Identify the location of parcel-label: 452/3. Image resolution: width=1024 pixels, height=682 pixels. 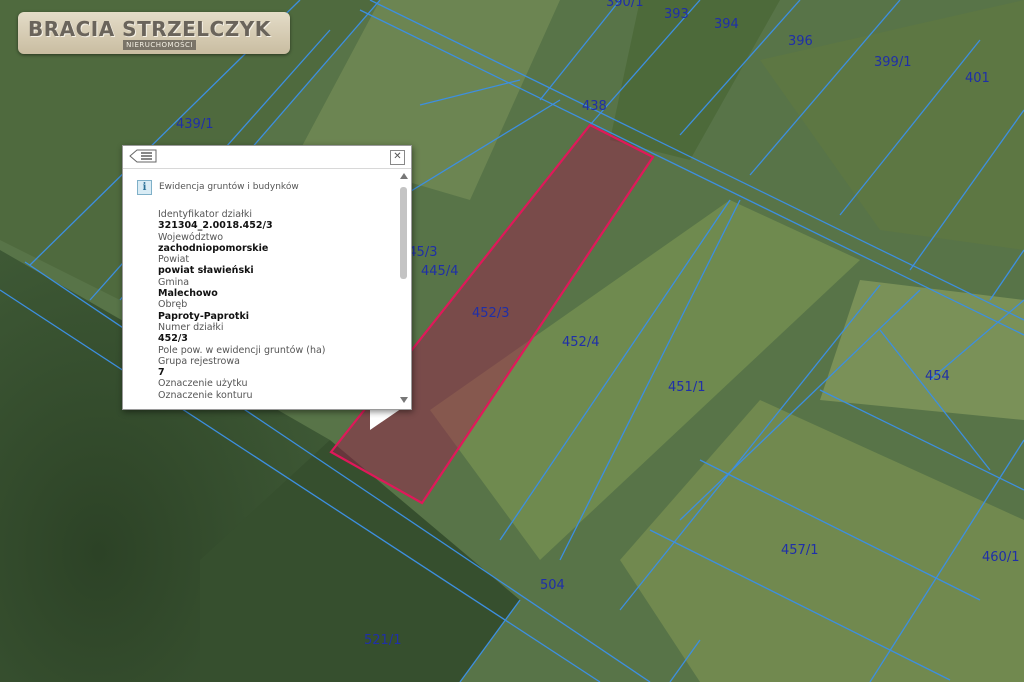
(490, 313).